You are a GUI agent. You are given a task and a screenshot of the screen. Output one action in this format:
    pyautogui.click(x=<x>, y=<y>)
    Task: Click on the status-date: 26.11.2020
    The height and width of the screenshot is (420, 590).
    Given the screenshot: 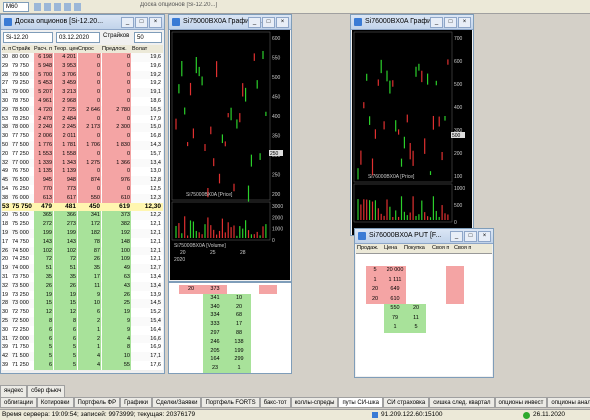 What is the action you would take?
    pyautogui.click(x=549, y=414)
    